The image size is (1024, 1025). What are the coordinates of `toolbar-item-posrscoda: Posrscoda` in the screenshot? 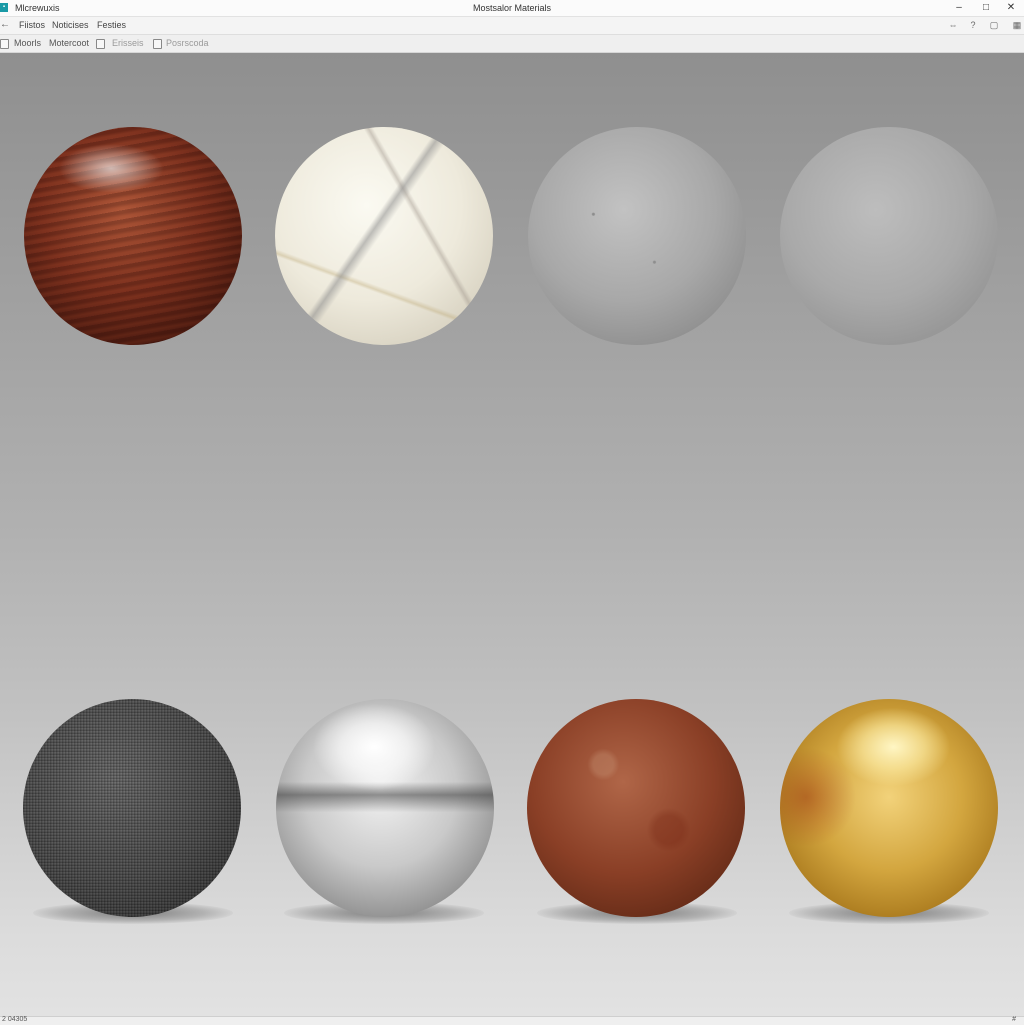 It's located at (187, 43).